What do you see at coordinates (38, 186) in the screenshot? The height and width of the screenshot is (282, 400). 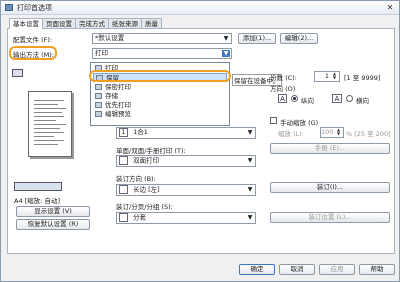 I see `page-icons-strip` at bounding box center [38, 186].